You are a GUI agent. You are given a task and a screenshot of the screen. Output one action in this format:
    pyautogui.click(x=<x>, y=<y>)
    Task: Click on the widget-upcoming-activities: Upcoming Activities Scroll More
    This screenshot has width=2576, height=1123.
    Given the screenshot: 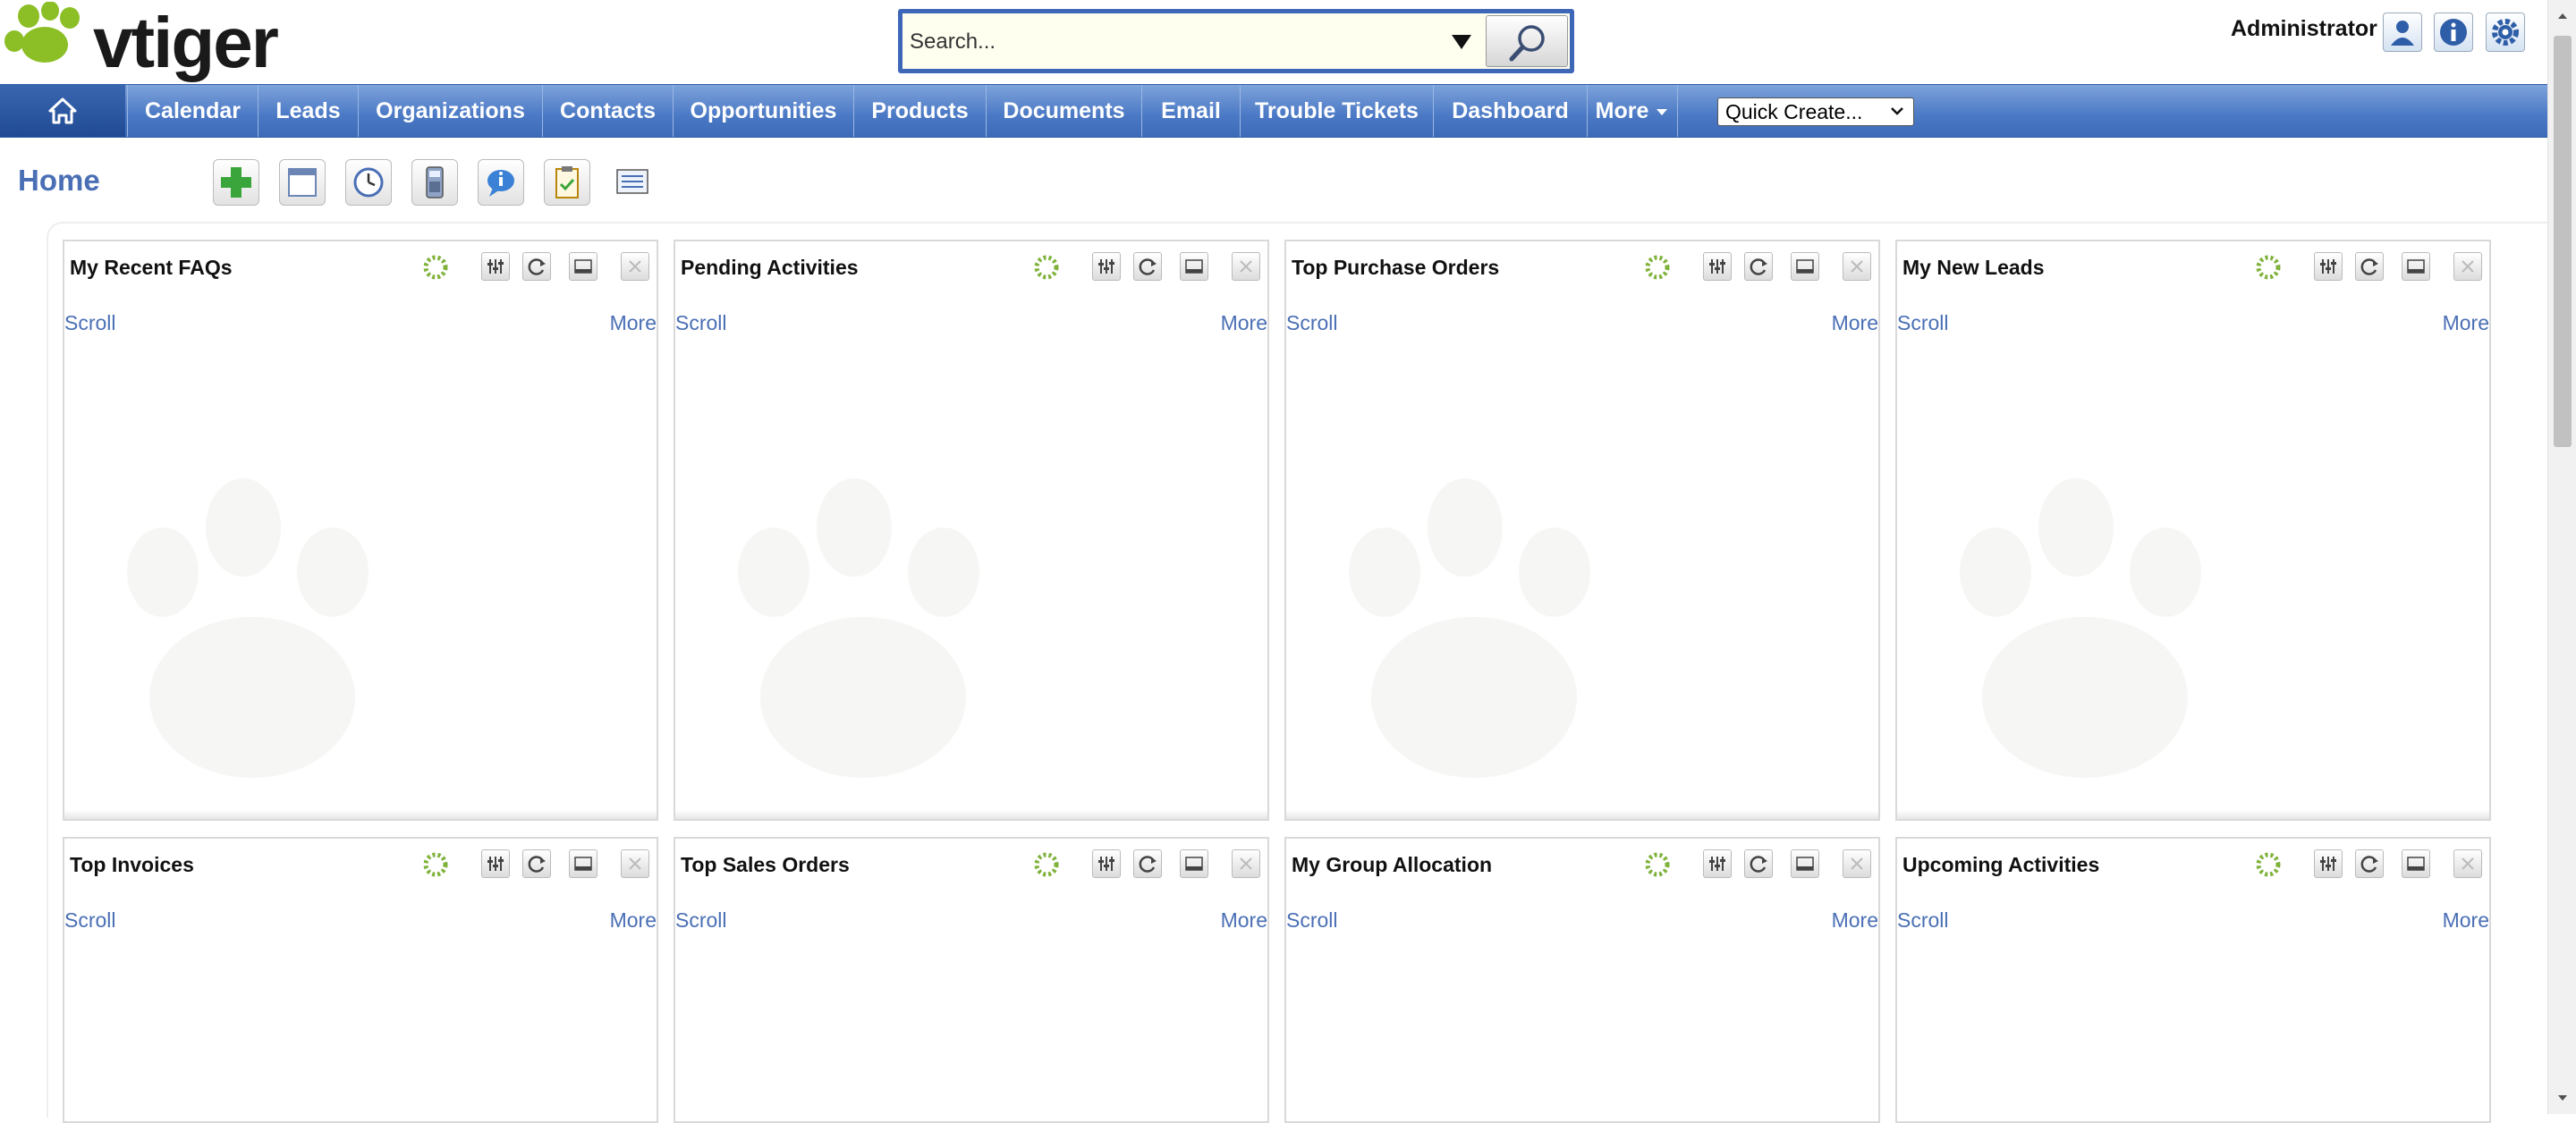 What is the action you would take?
    pyautogui.click(x=2193, y=980)
    